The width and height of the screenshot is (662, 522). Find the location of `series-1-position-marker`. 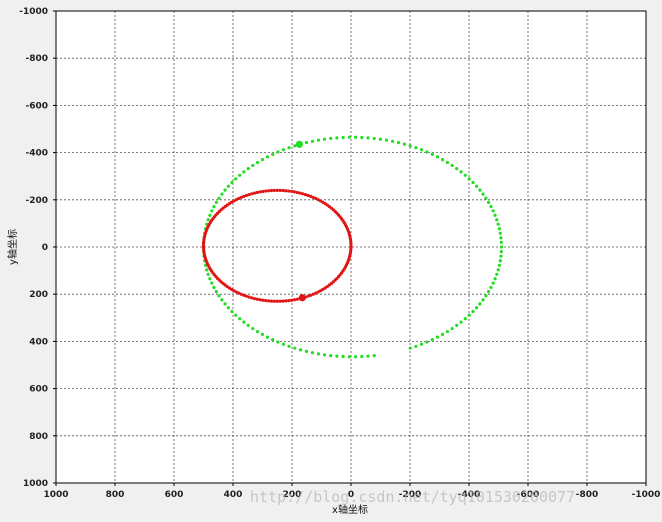

series-1-position-marker is located at coordinates (302, 298).